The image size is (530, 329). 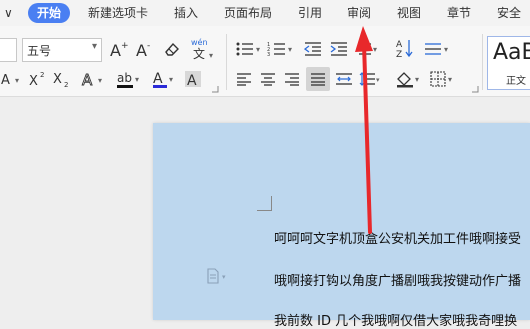 What do you see at coordinates (409, 79) in the screenshot?
I see `shading-button: ▾` at bounding box center [409, 79].